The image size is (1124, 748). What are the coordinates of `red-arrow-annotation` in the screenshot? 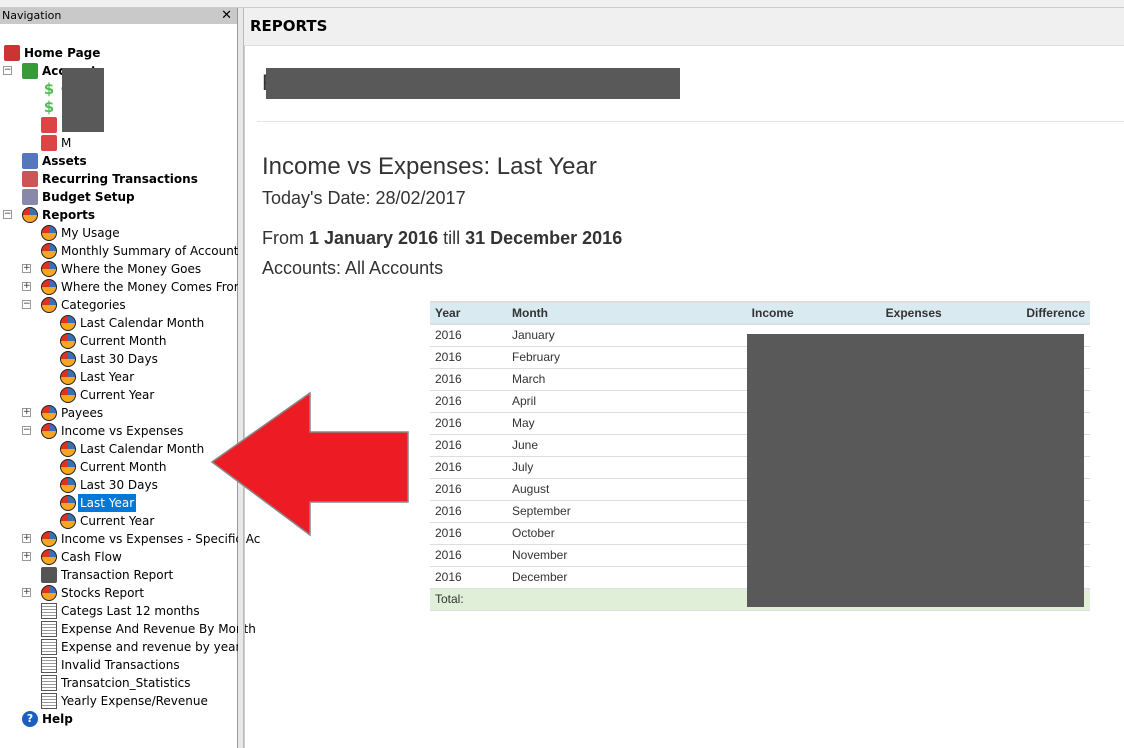 It's located at (309, 464).